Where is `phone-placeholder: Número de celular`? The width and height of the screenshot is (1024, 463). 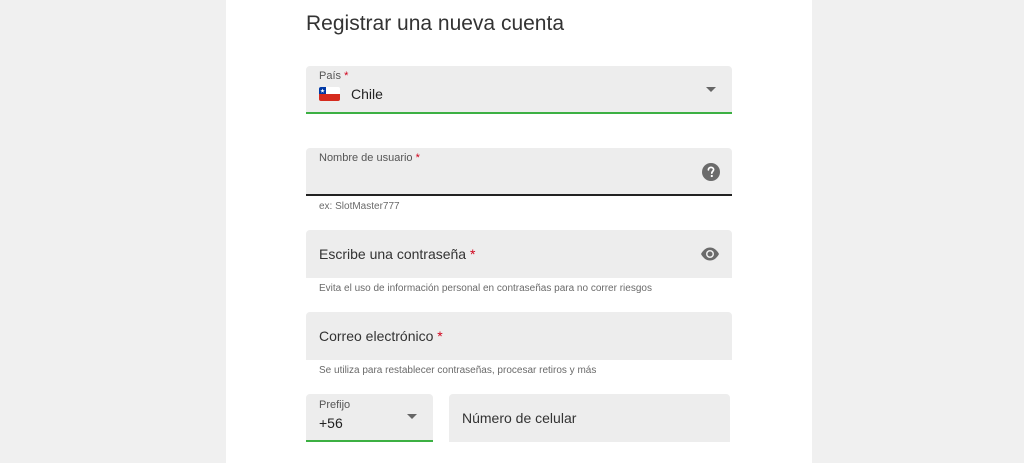
phone-placeholder: Número de celular is located at coordinates (519, 418).